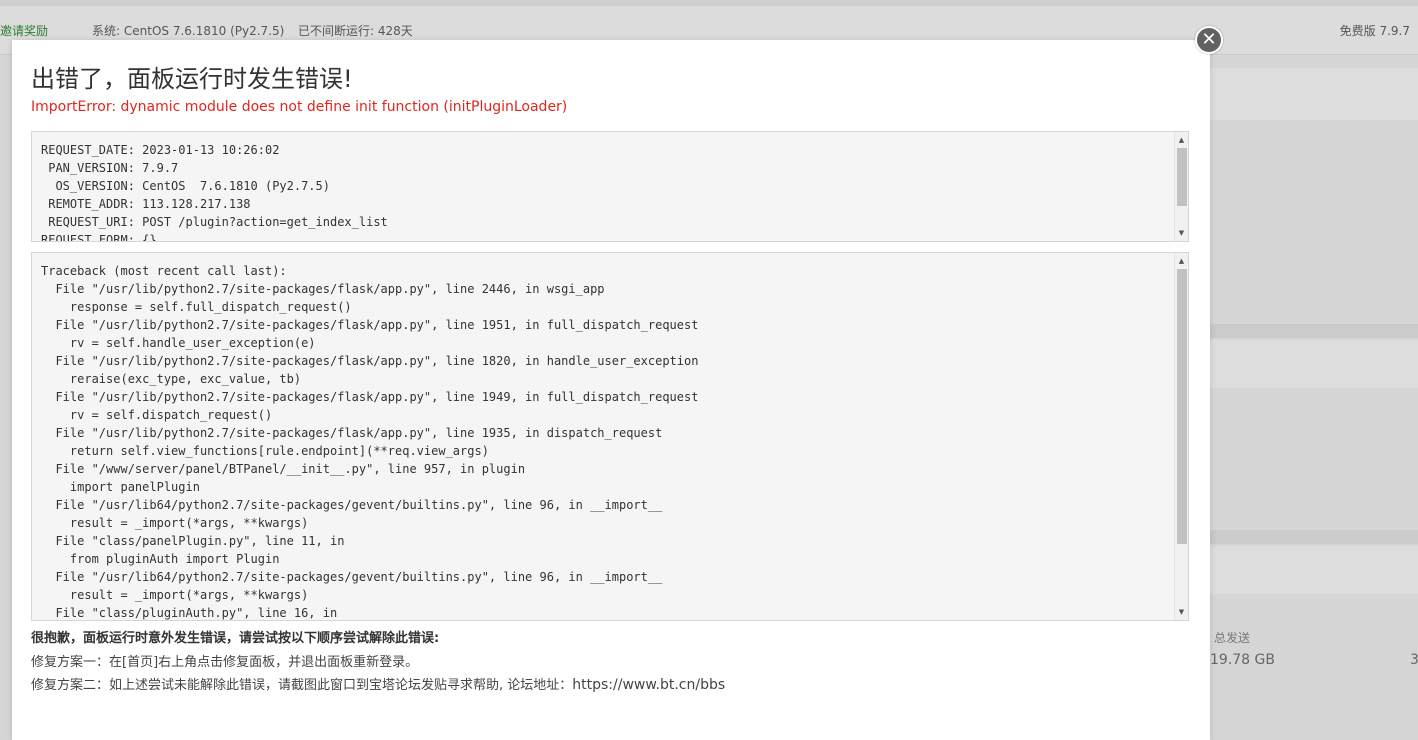 This screenshot has width=1418, height=740. Describe the element at coordinates (648, 685) in the screenshot. I see `forum-link: https://www.bt.cn/bbs` at that location.